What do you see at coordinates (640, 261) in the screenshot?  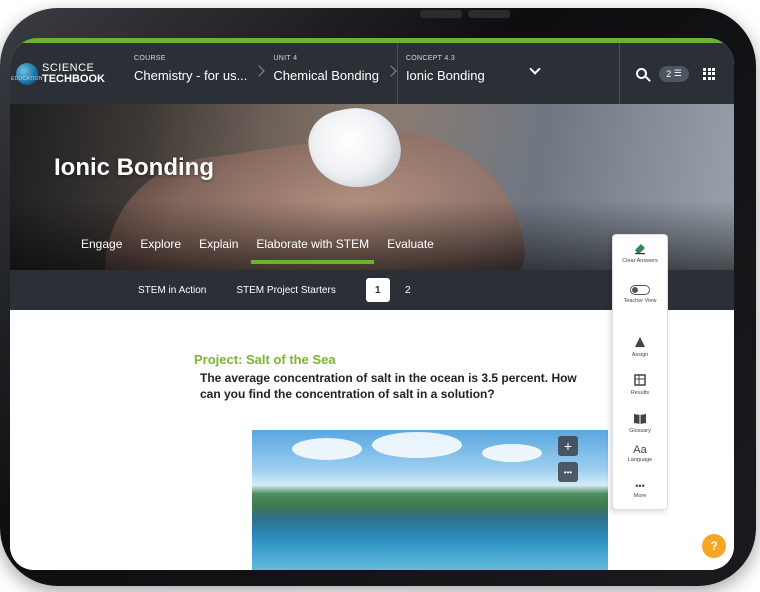 I see `clear-answers-label: Clear Answers` at bounding box center [640, 261].